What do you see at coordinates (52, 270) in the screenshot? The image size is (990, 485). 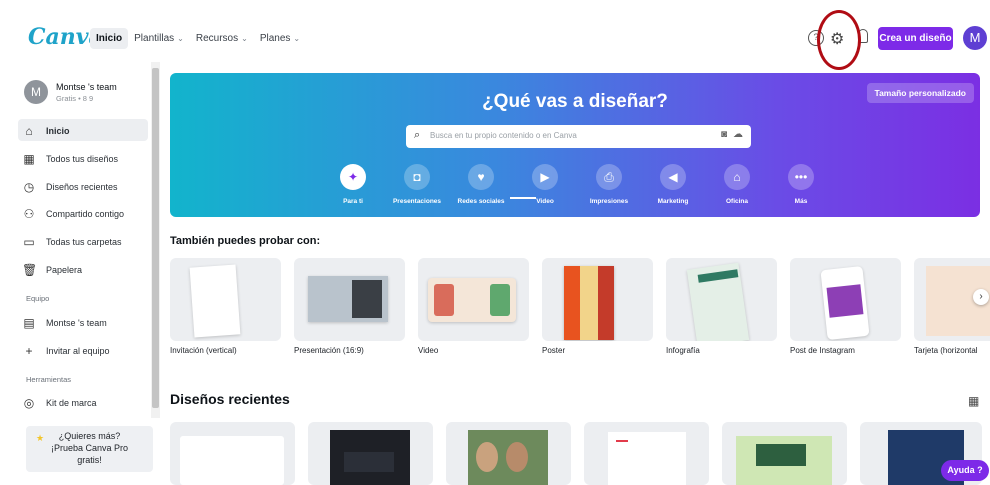 I see `sidebar-item-papelera: 🗑 Papelera` at bounding box center [52, 270].